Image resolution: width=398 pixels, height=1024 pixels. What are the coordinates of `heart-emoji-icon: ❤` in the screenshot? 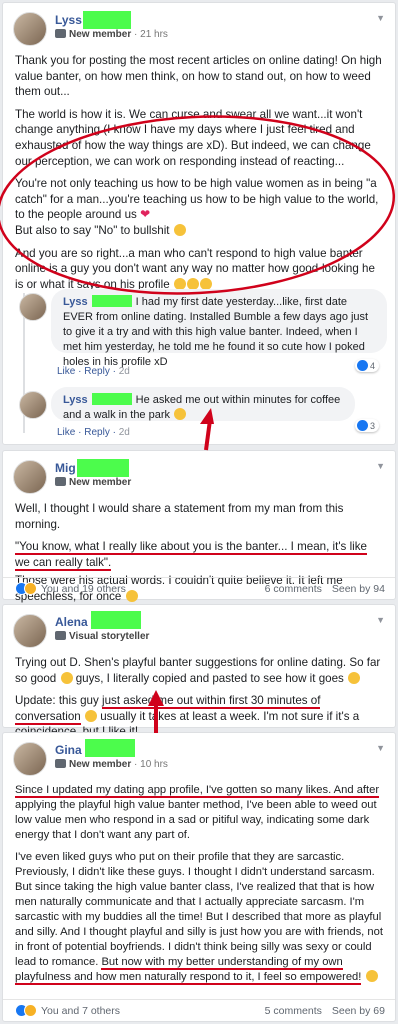 It's located at (145, 214).